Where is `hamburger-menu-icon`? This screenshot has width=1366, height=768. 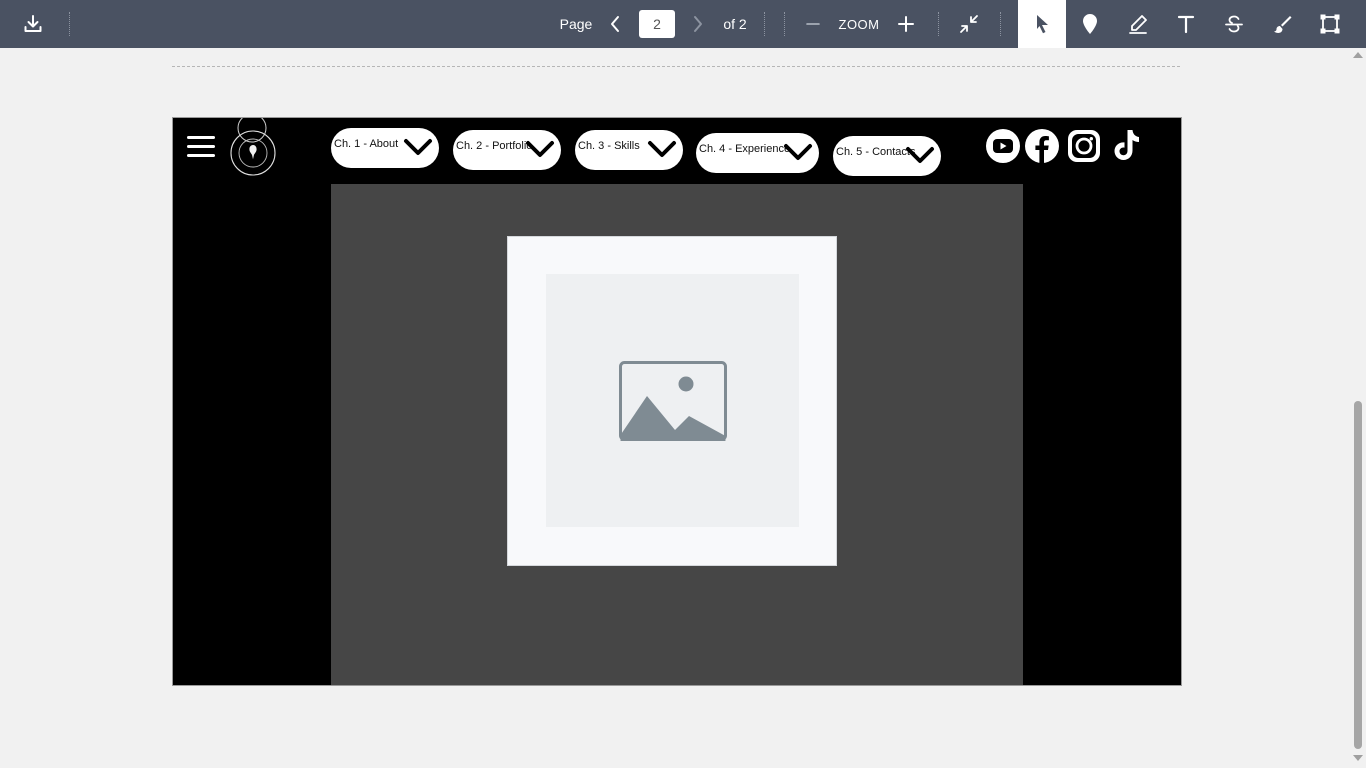
hamburger-menu-icon is located at coordinates (201, 148).